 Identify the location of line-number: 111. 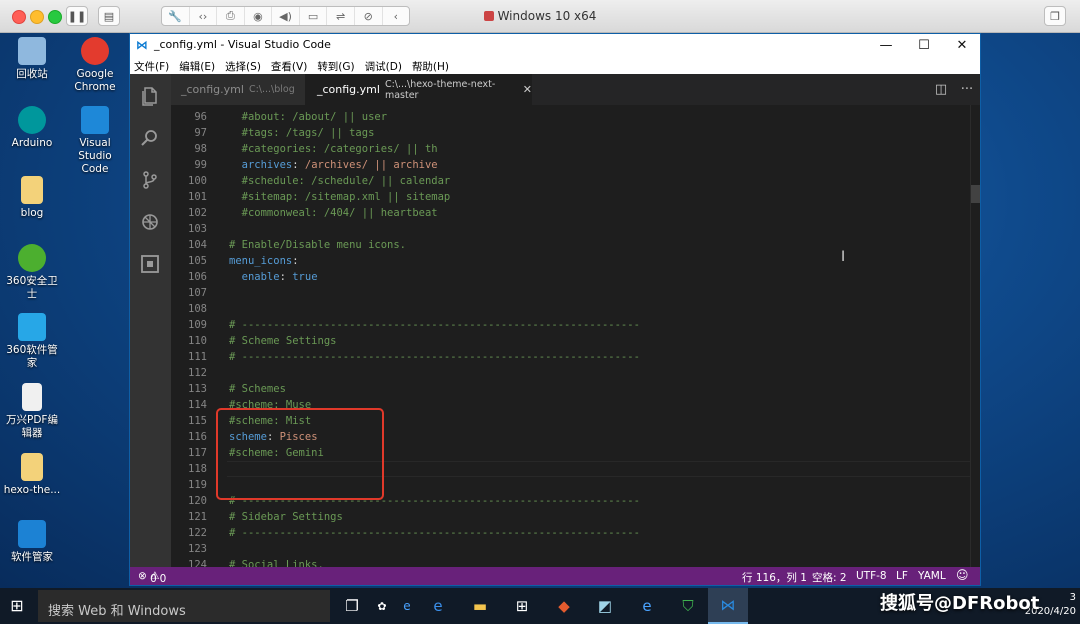
(197, 357).